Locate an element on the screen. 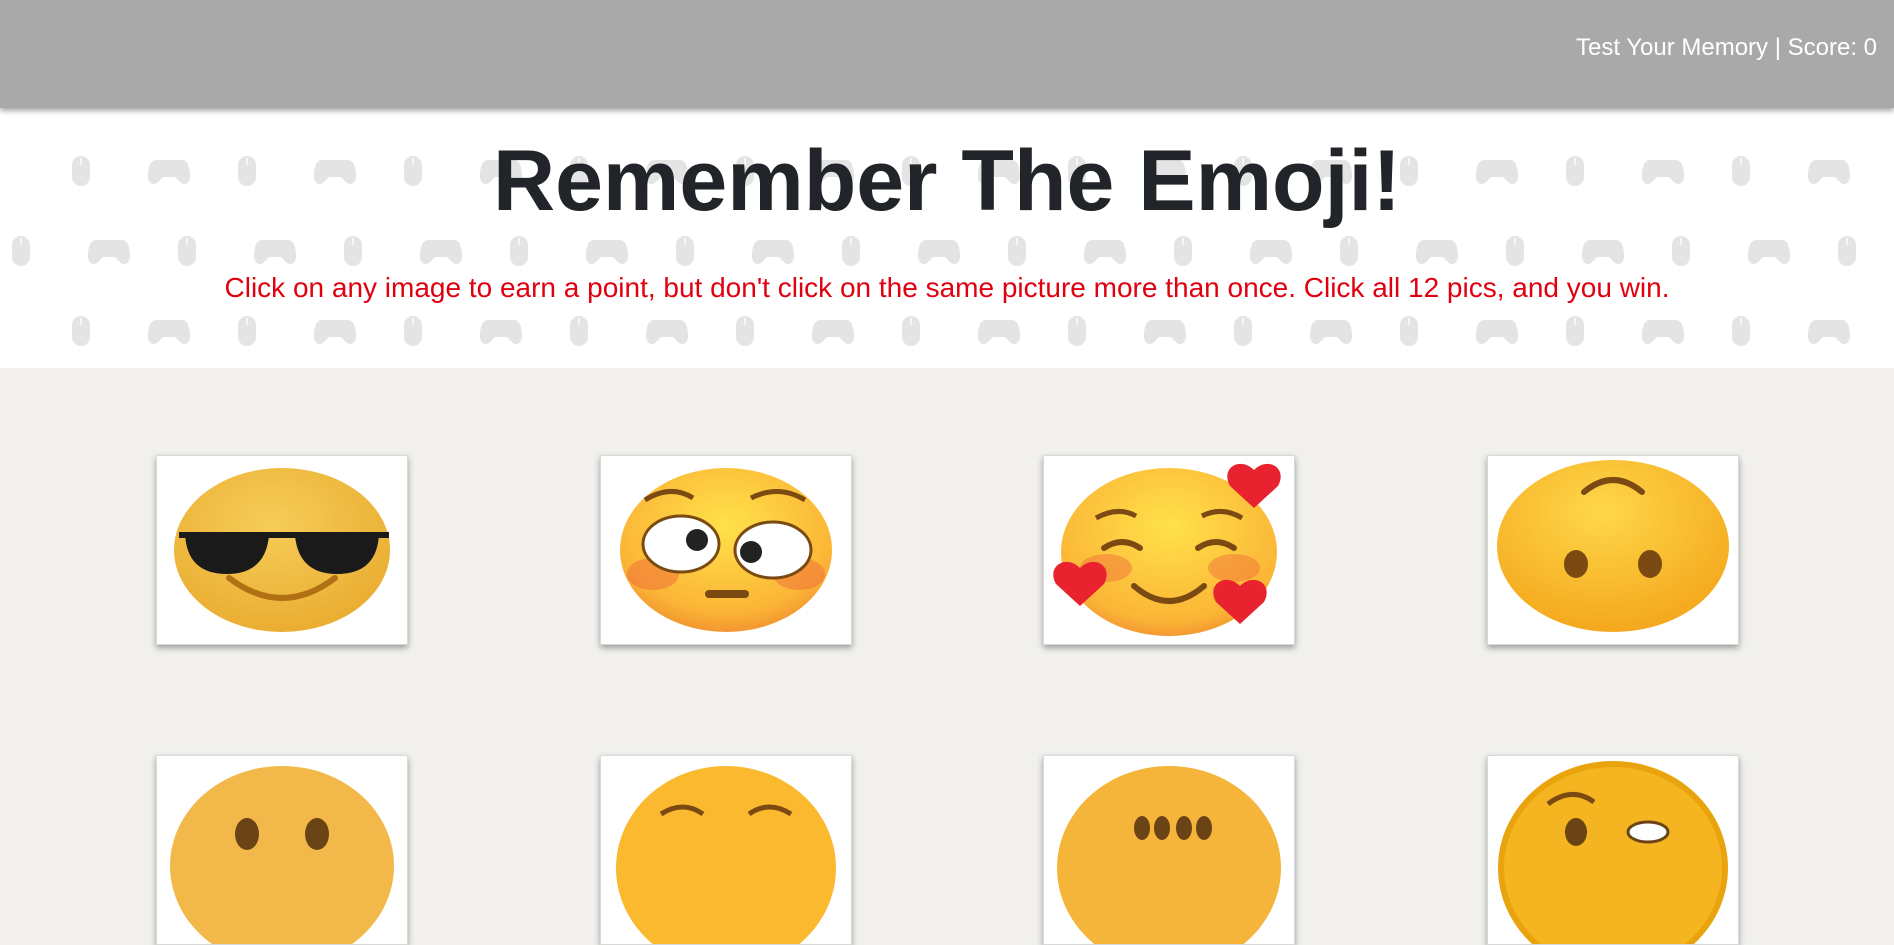  smiling-eyes-emoji-icon is located at coordinates (1169, 855).